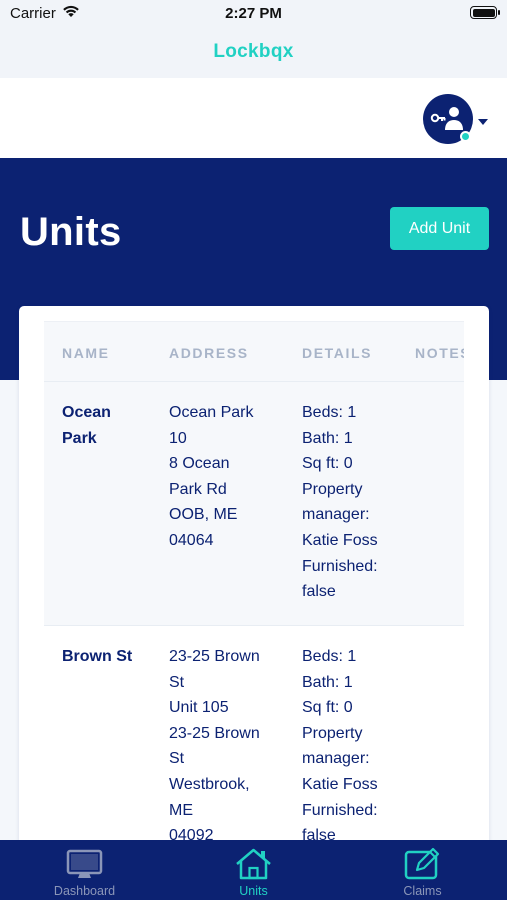 This screenshot has width=507, height=900. I want to click on online-status-dot, so click(465, 136).